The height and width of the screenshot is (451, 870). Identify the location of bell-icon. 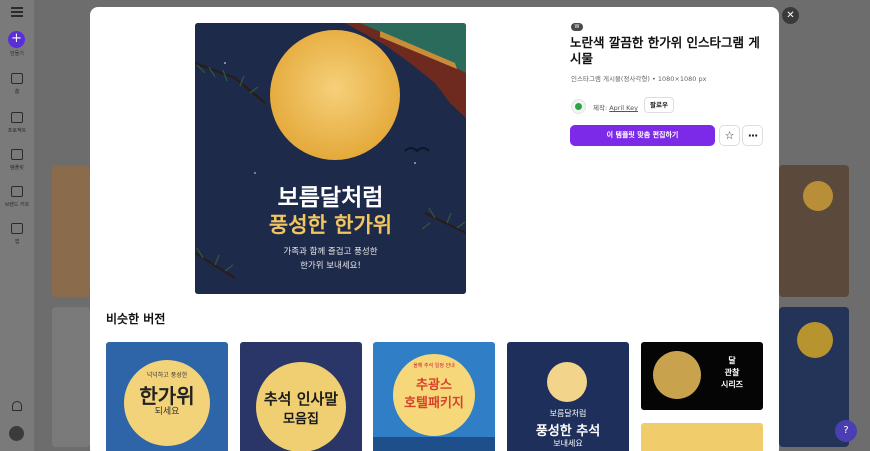
(17, 406).